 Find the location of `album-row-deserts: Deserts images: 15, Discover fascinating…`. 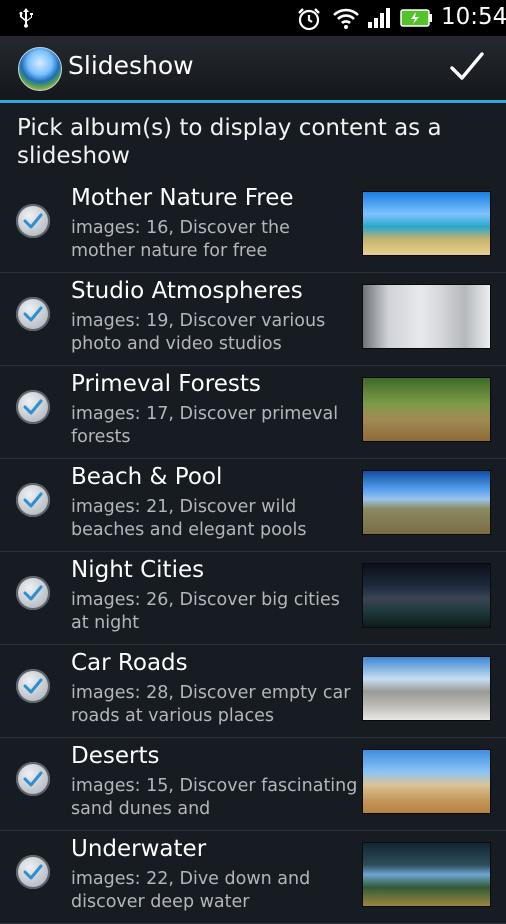

album-row-deserts: Deserts images: 15, Discover fascinating… is located at coordinates (253, 784).